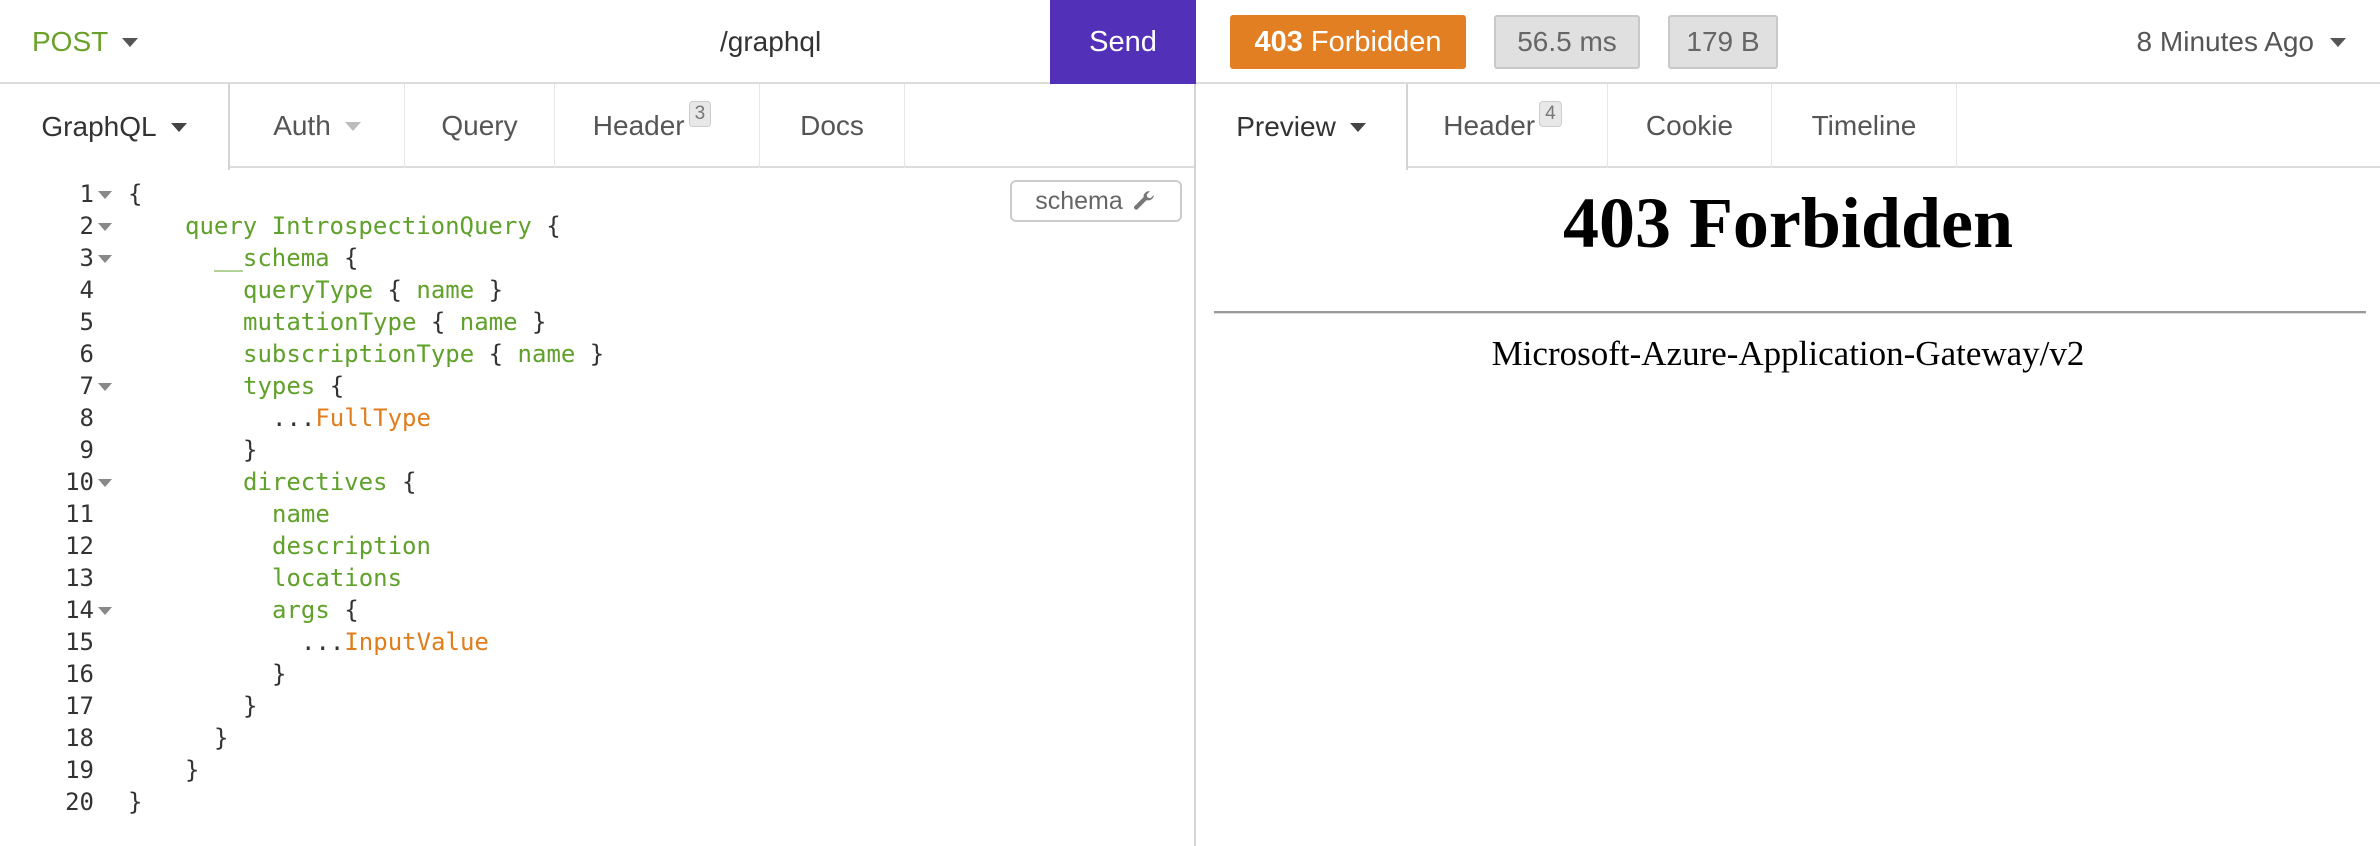  I want to click on tab-docs: Docs, so click(832, 126).